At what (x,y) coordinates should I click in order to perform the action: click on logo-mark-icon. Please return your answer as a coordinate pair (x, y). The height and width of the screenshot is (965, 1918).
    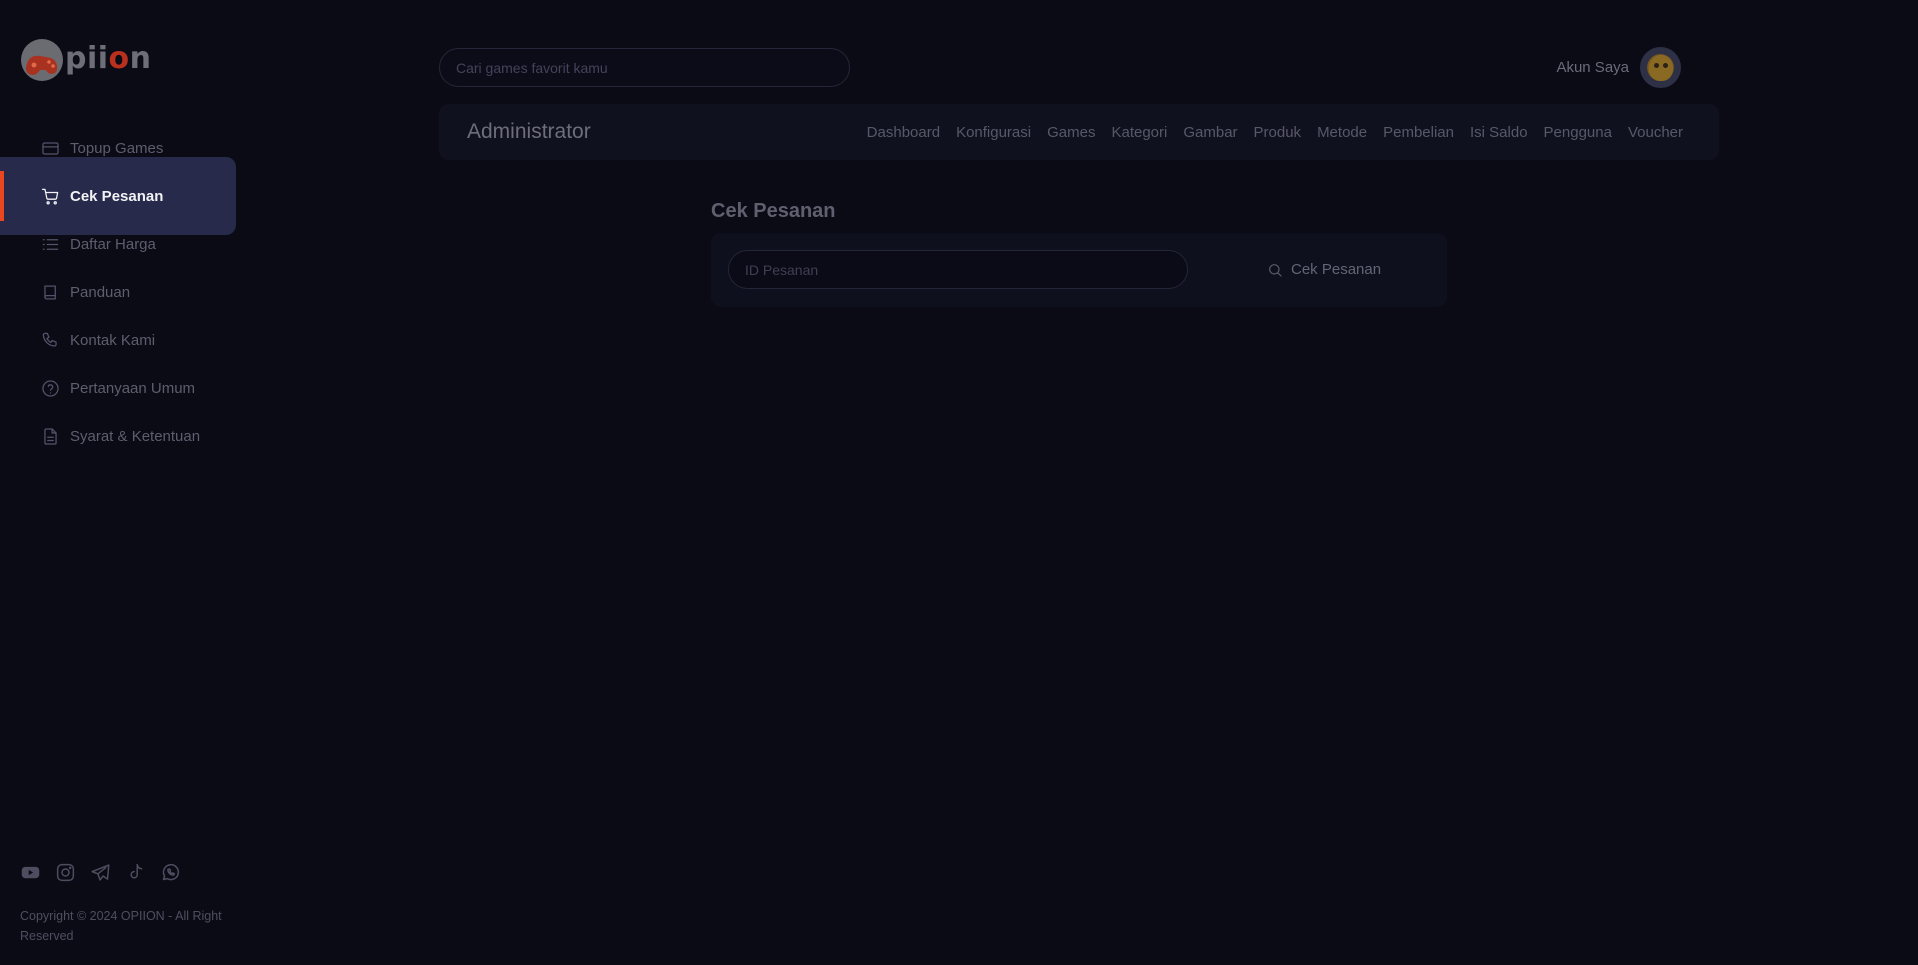
    Looking at the image, I should click on (42, 60).